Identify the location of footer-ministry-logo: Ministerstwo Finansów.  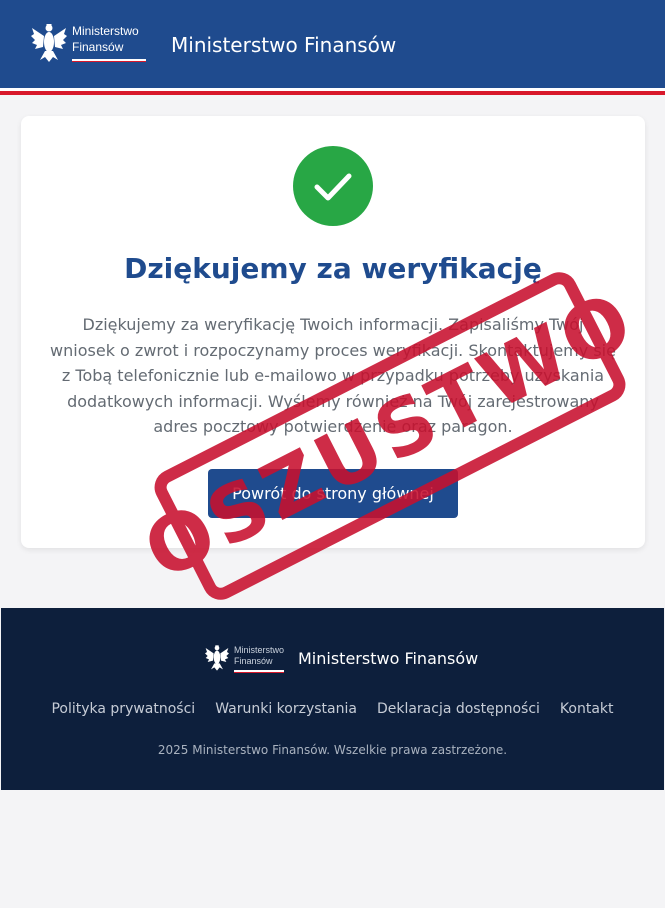
(244, 658).